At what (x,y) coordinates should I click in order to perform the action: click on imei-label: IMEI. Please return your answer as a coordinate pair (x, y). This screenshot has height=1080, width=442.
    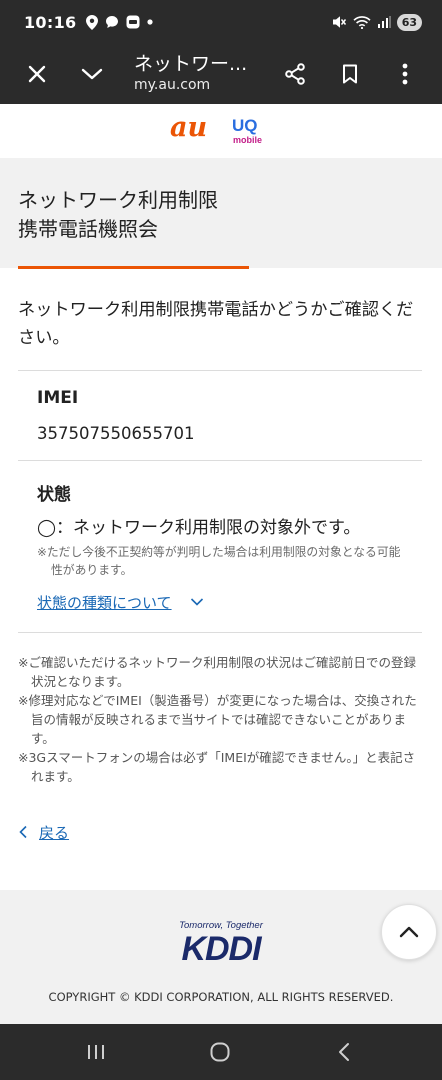
    Looking at the image, I should click on (58, 398).